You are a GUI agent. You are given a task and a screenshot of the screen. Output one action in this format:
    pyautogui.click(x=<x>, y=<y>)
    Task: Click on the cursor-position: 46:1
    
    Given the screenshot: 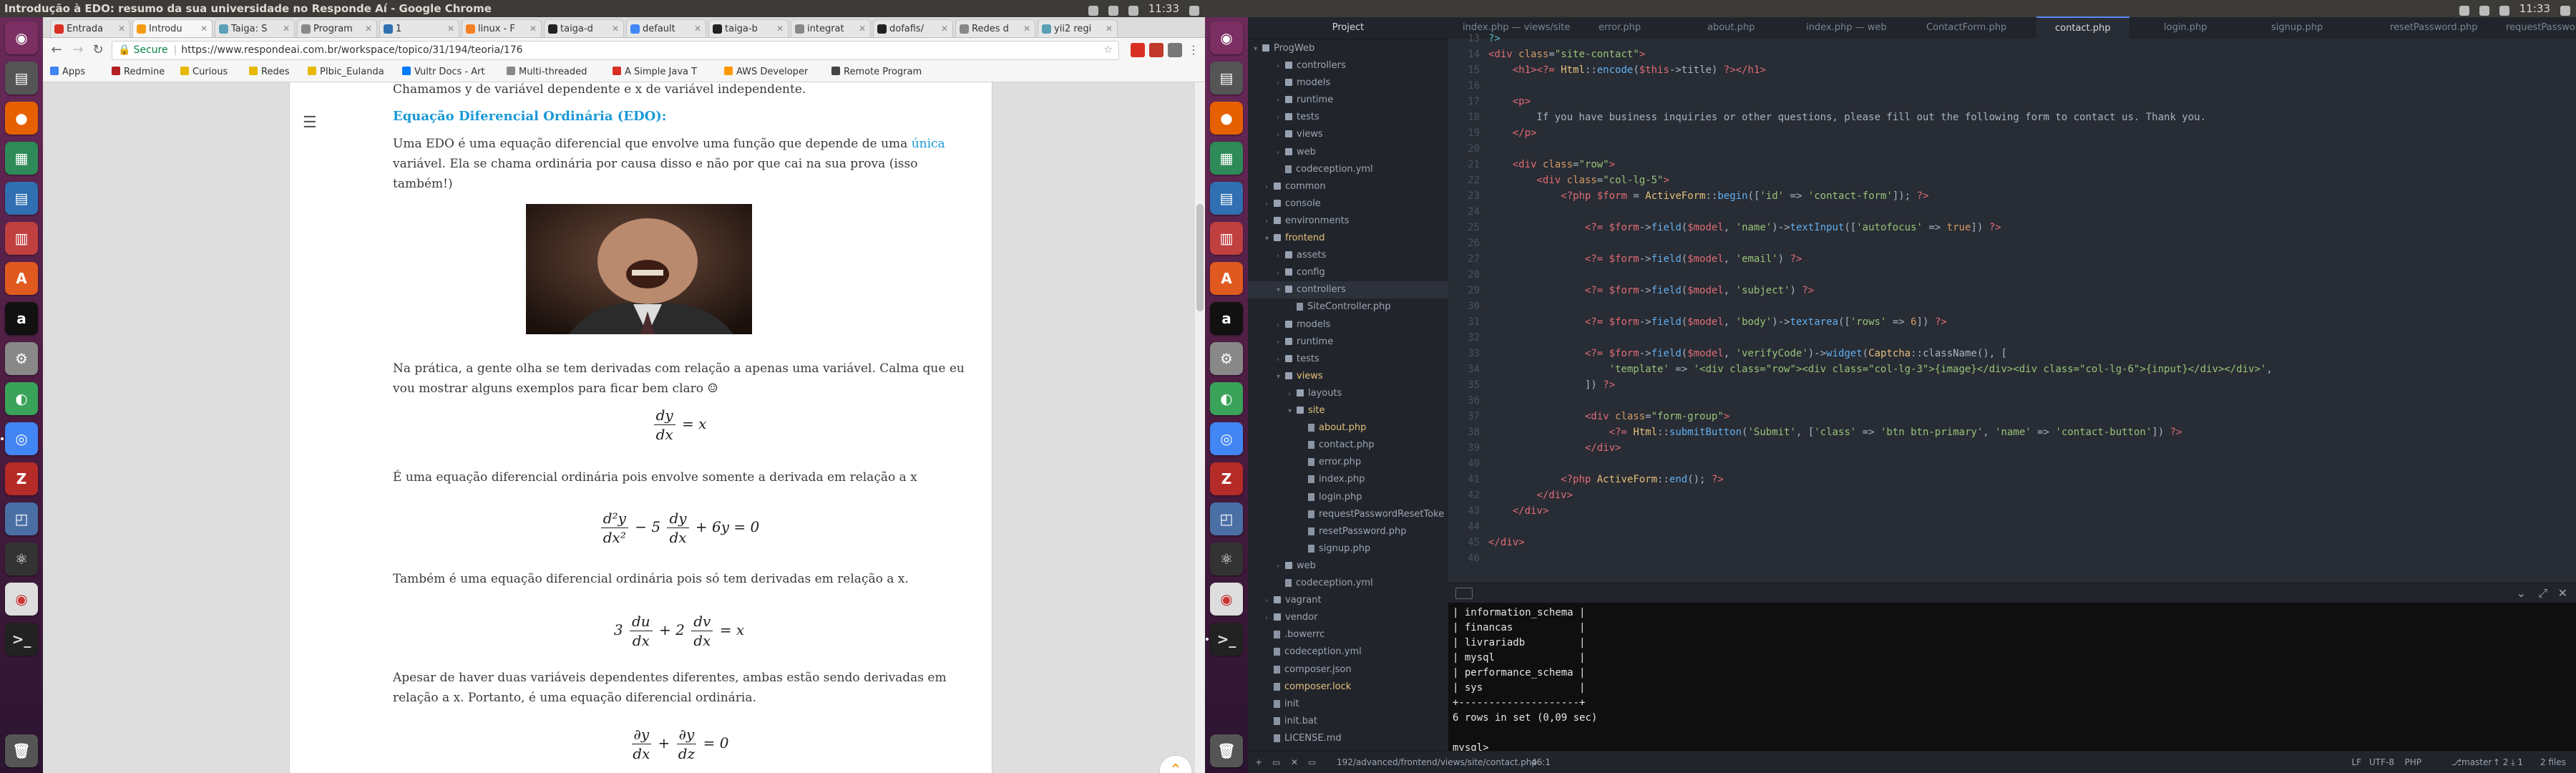 What is the action you would take?
    pyautogui.click(x=1541, y=762)
    